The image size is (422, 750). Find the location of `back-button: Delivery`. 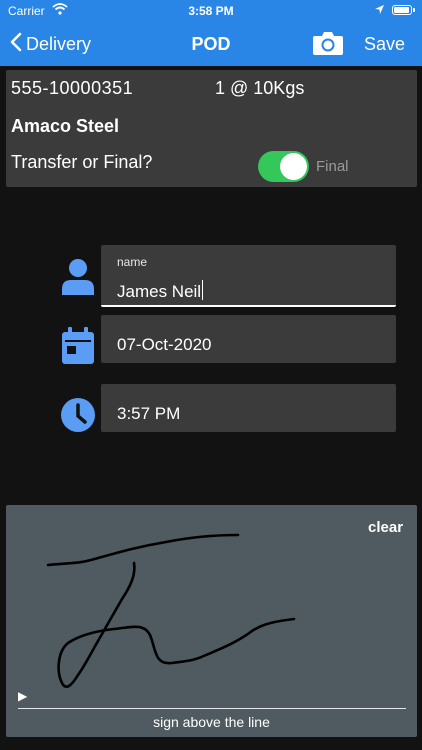

back-button: Delivery is located at coordinates (50, 44).